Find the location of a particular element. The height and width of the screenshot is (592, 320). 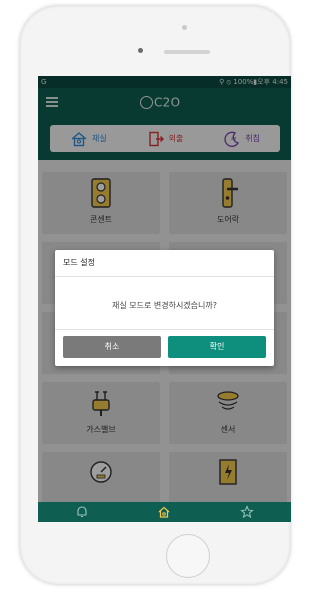

bell-icon is located at coordinates (82, 512).